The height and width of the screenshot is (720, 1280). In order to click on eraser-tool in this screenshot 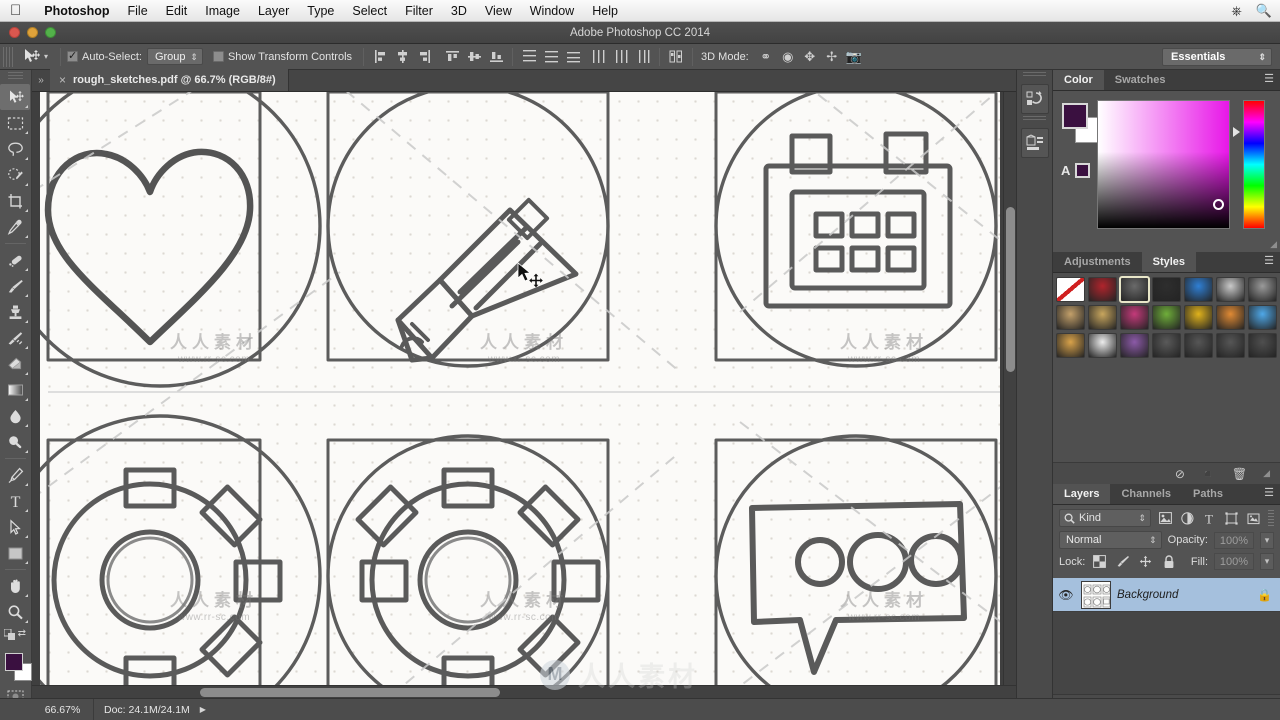, I will do `click(15, 364)`.